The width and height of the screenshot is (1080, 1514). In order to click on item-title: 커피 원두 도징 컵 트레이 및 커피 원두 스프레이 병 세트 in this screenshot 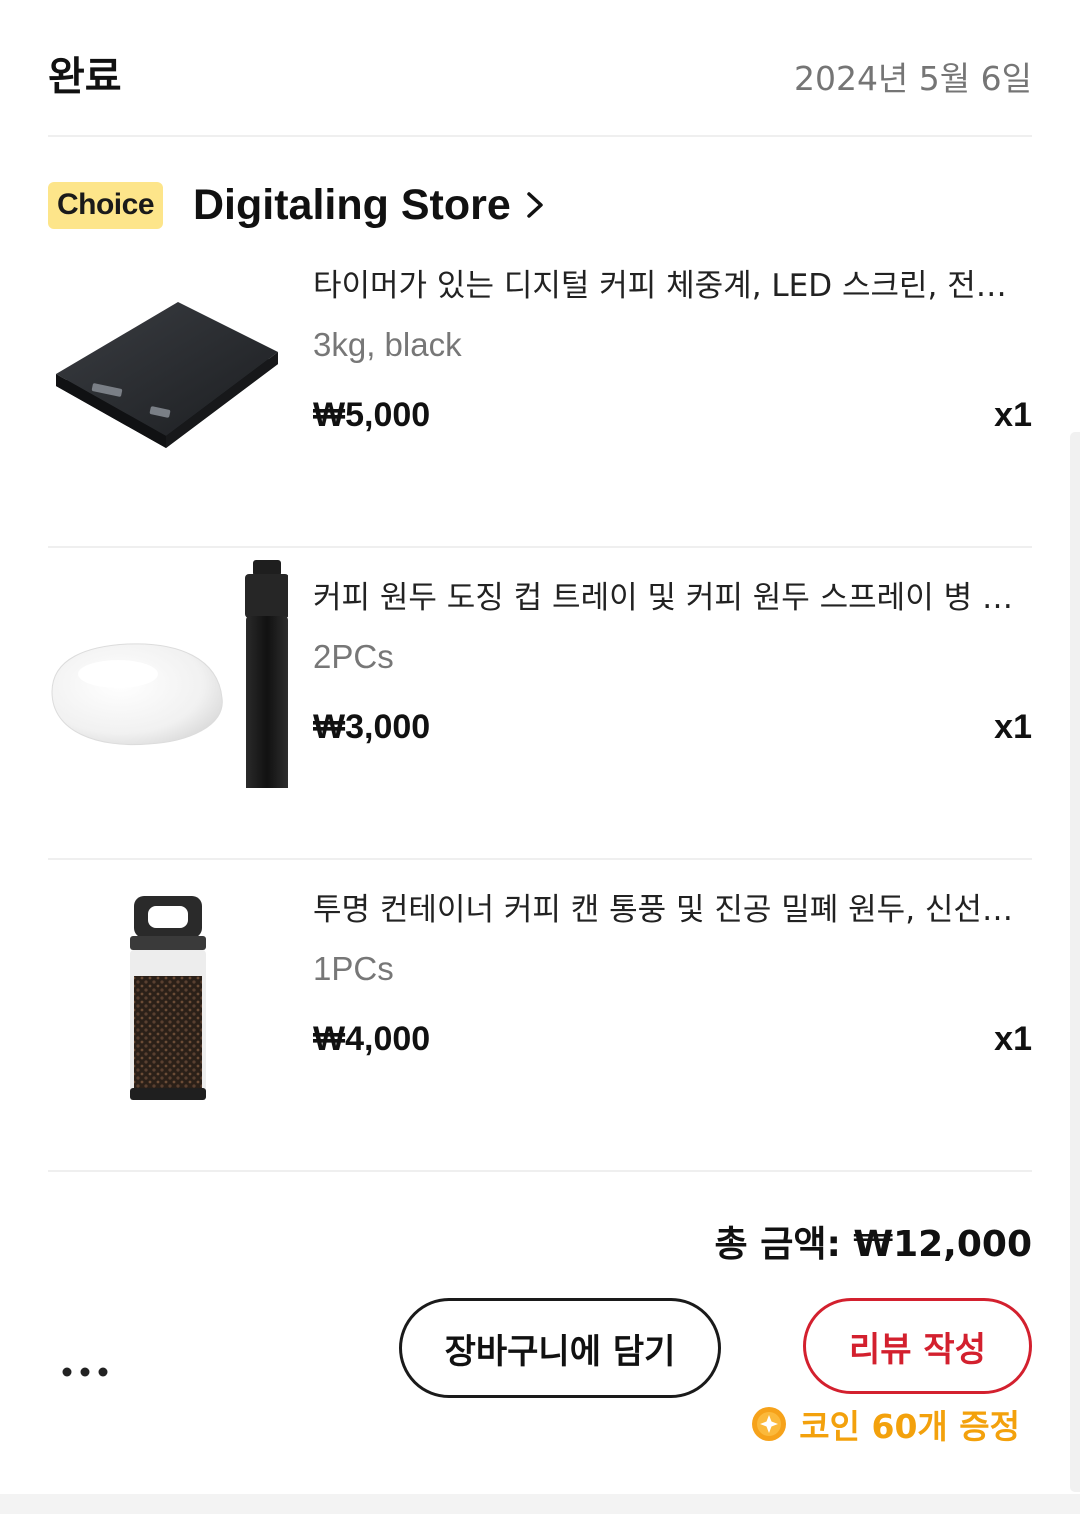, I will do `click(667, 594)`.